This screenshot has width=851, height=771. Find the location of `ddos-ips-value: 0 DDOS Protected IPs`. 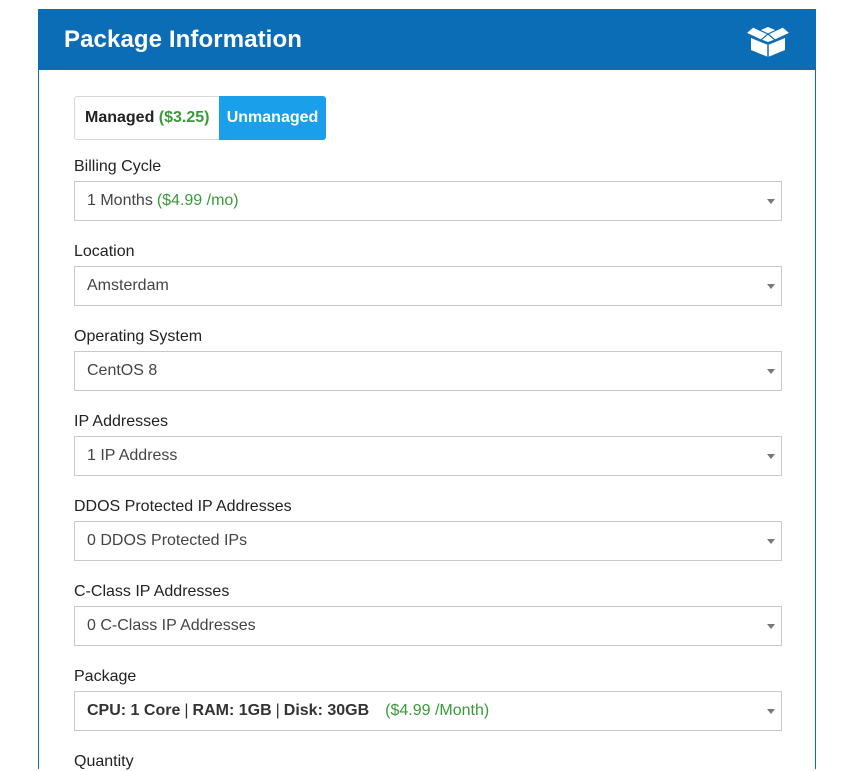

ddos-ips-value: 0 DDOS Protected IPs is located at coordinates (167, 540).